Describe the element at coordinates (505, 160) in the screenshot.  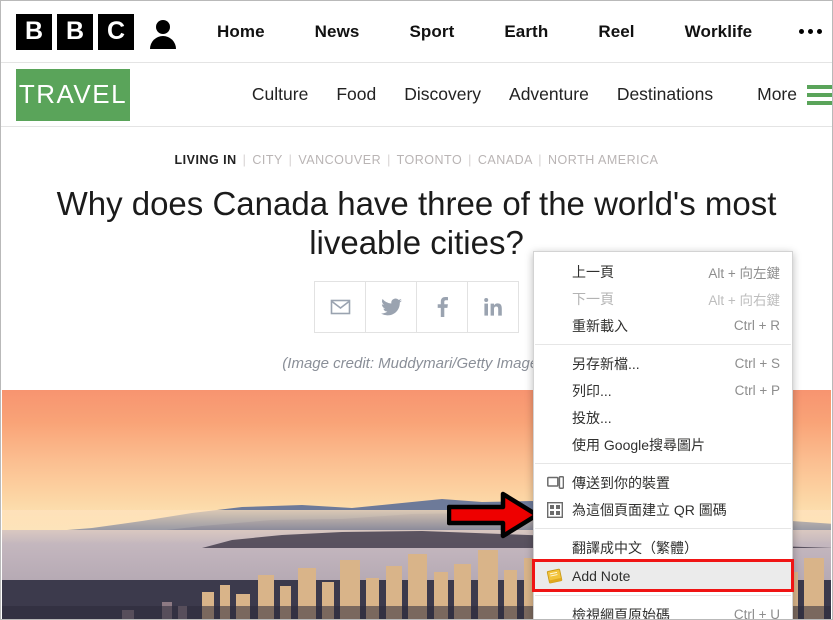
I see `breadcrumb-item-canada: CANADA` at that location.